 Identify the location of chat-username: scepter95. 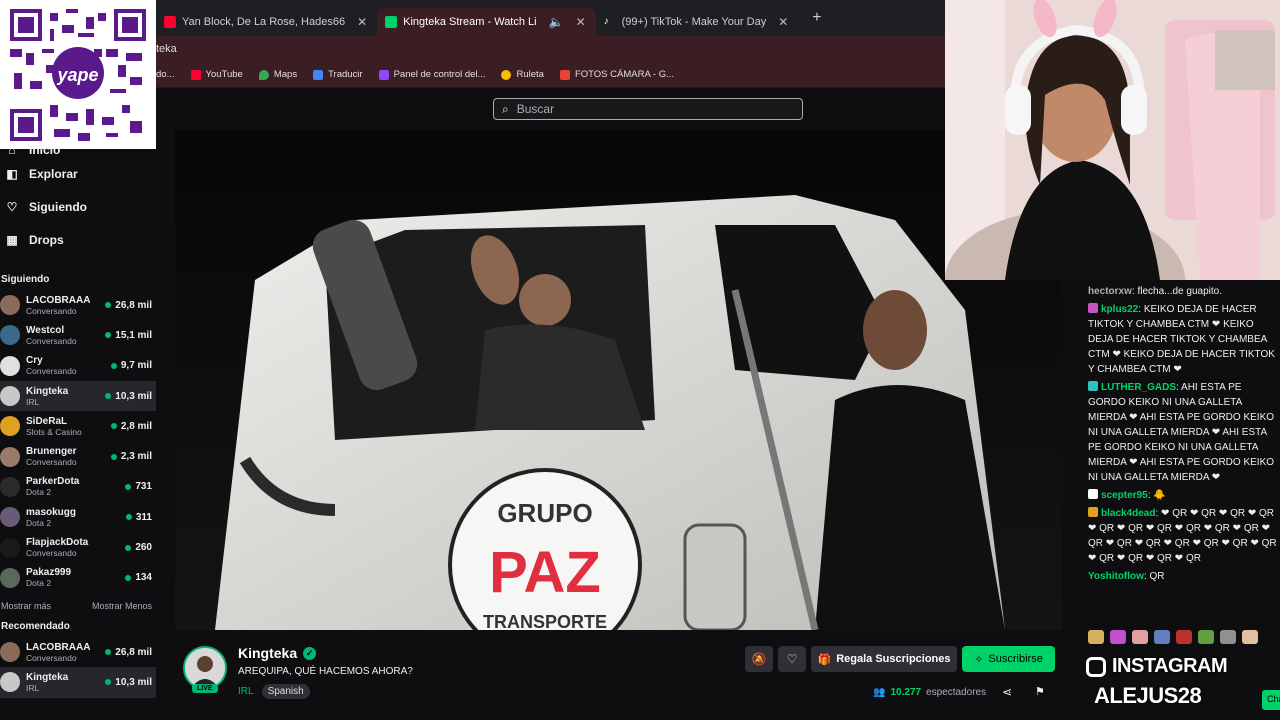
(1124, 495).